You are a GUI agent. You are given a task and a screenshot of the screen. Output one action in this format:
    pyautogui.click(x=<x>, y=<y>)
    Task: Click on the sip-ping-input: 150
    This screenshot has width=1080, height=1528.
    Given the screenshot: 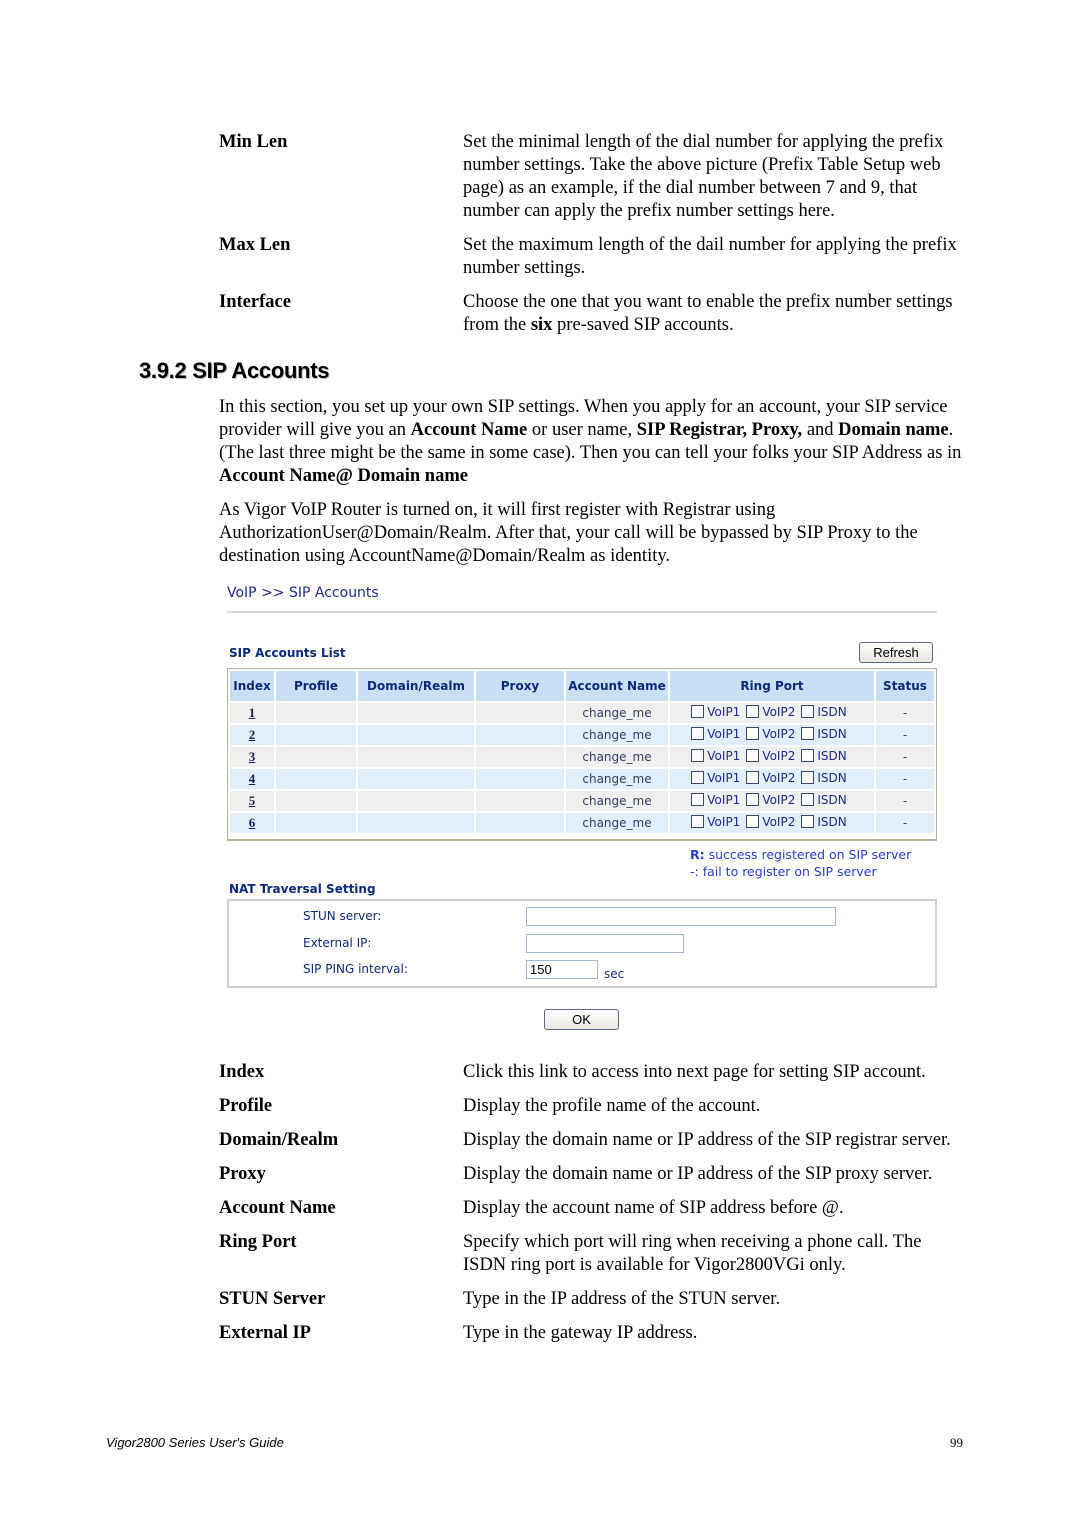 What is the action you would take?
    pyautogui.click(x=562, y=969)
    